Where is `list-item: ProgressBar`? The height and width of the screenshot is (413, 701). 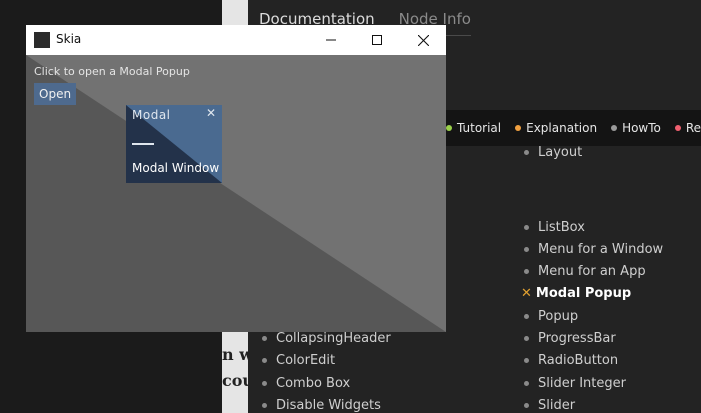
list-item: ProgressBar is located at coordinates (570, 338).